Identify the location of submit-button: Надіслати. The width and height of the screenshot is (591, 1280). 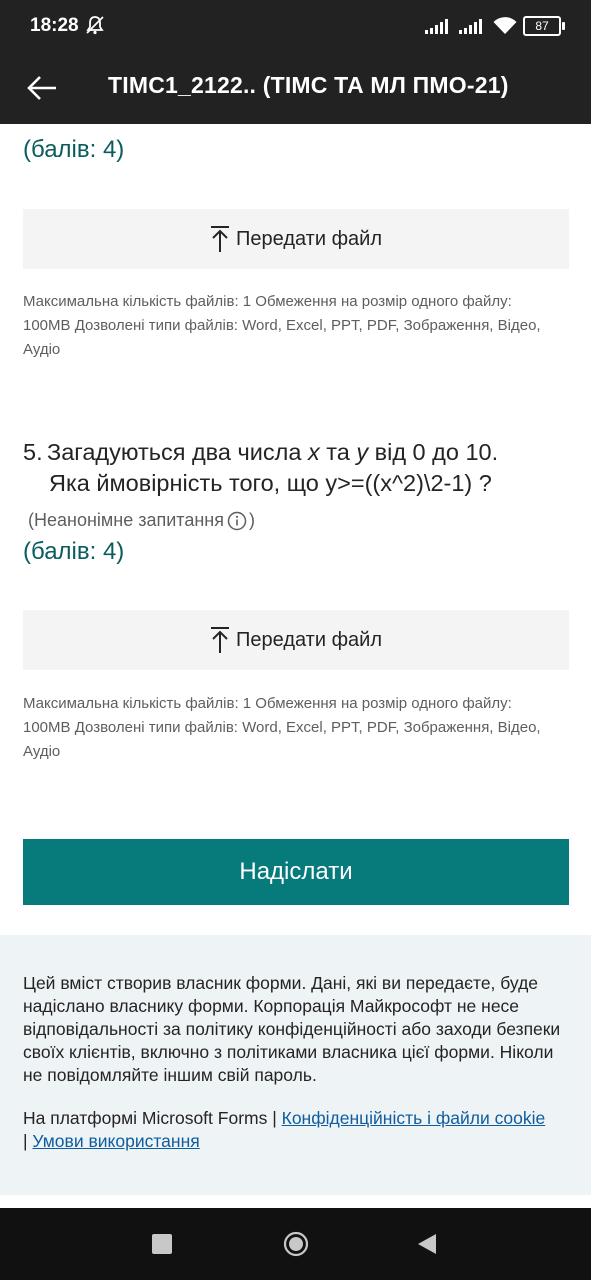
(296, 872).